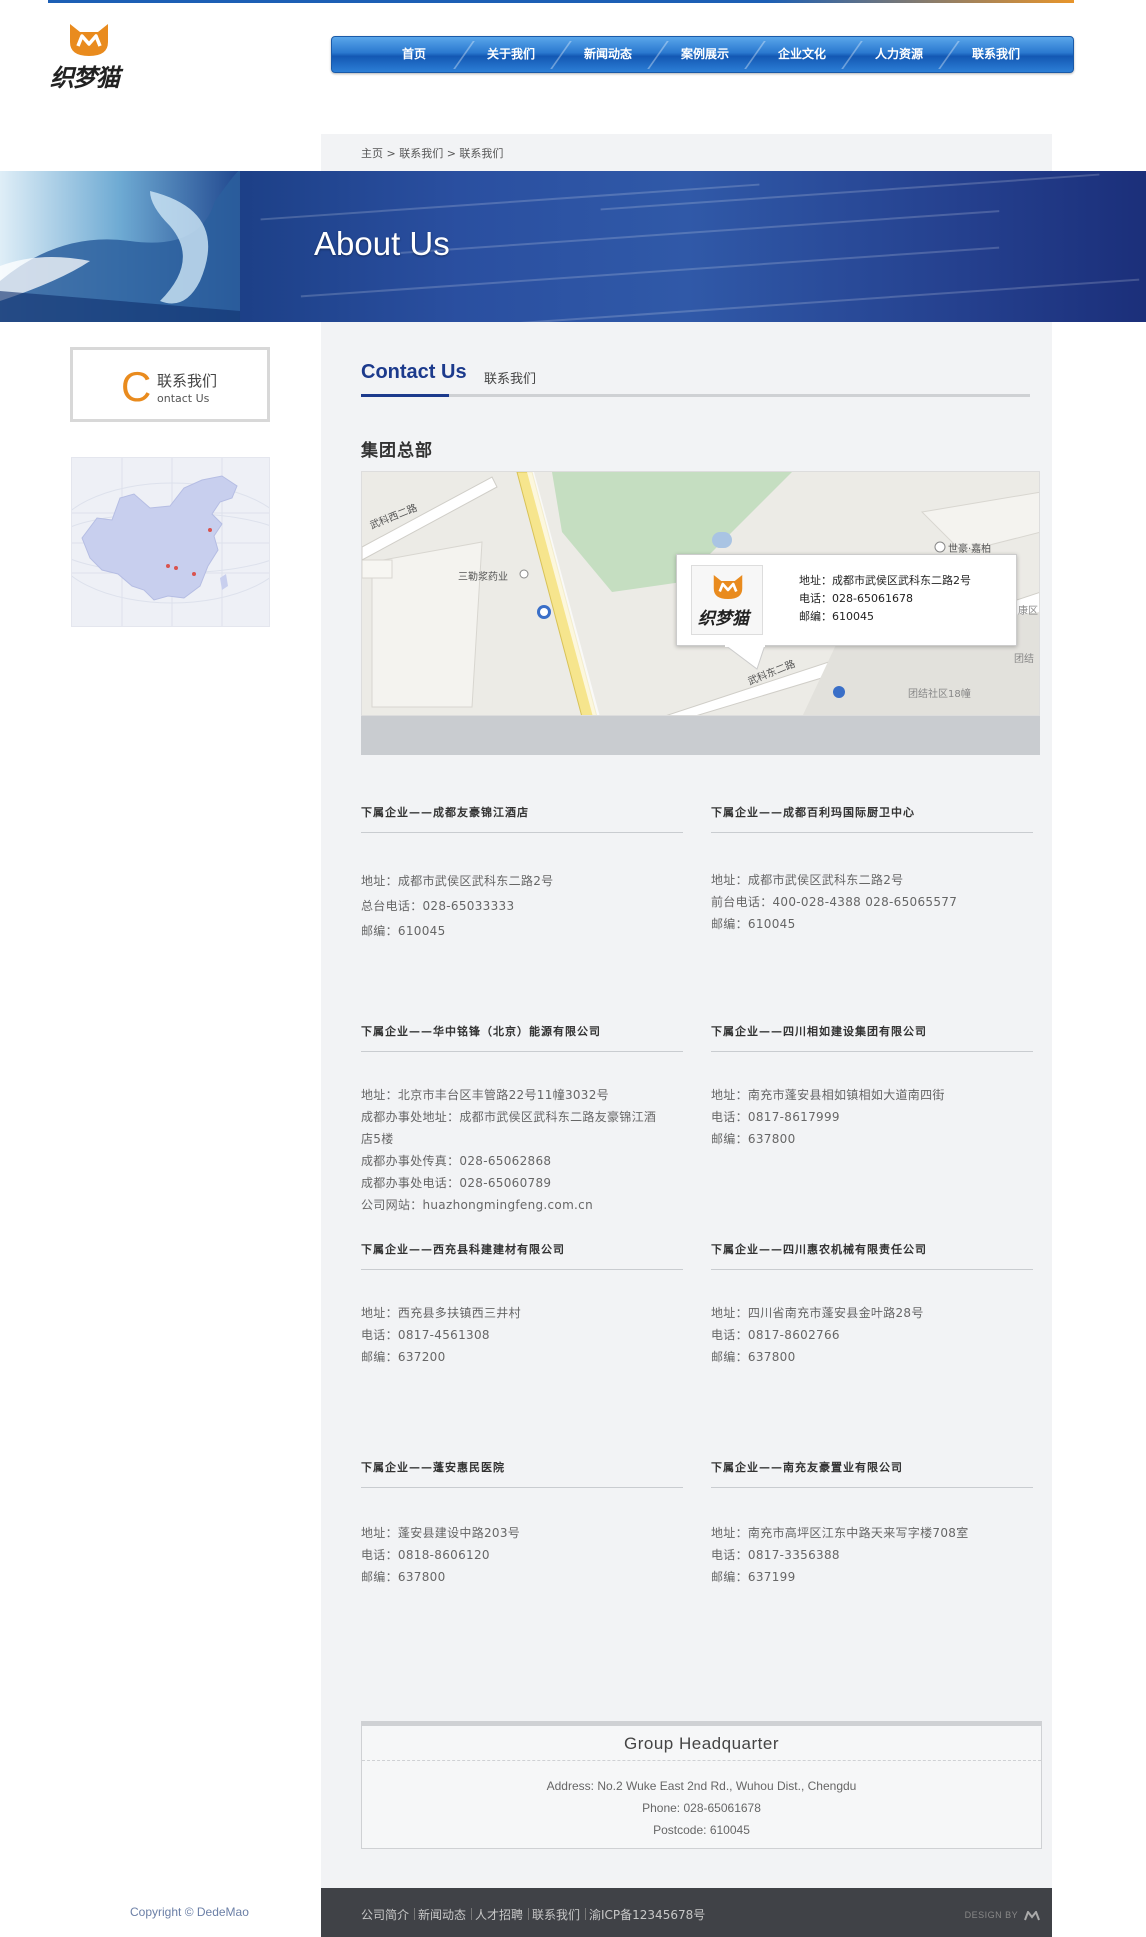 Image resolution: width=1146 pixels, height=1937 pixels. I want to click on company-line: 电话：0818-8606120, so click(425, 1555).